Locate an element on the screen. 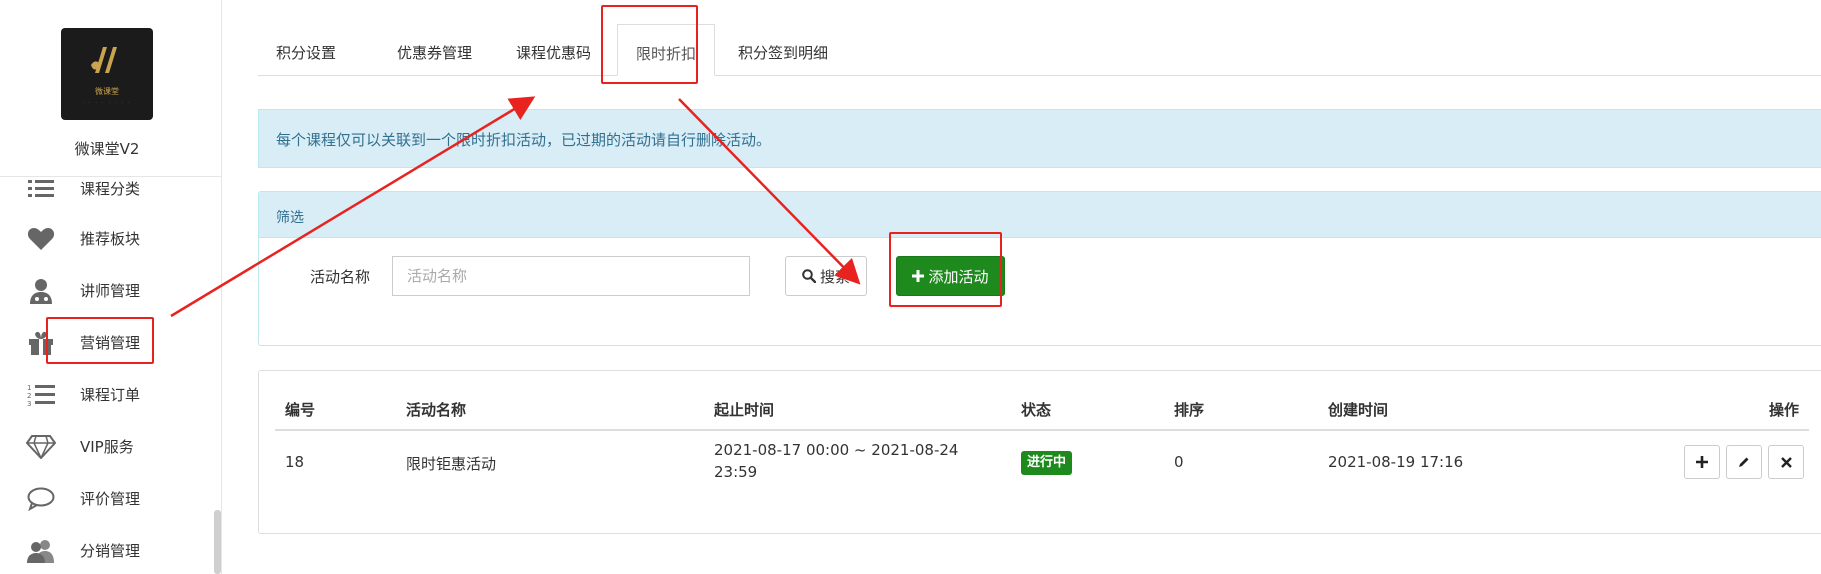  cell-period-end: 23:59 is located at coordinates (736, 472).